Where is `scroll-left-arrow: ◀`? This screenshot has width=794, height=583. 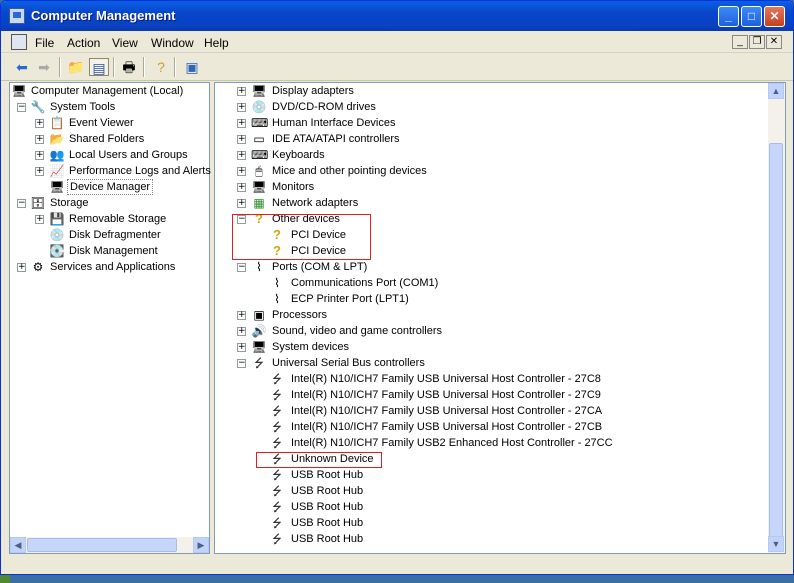
scroll-left-arrow: ◀ is located at coordinates (18, 545).